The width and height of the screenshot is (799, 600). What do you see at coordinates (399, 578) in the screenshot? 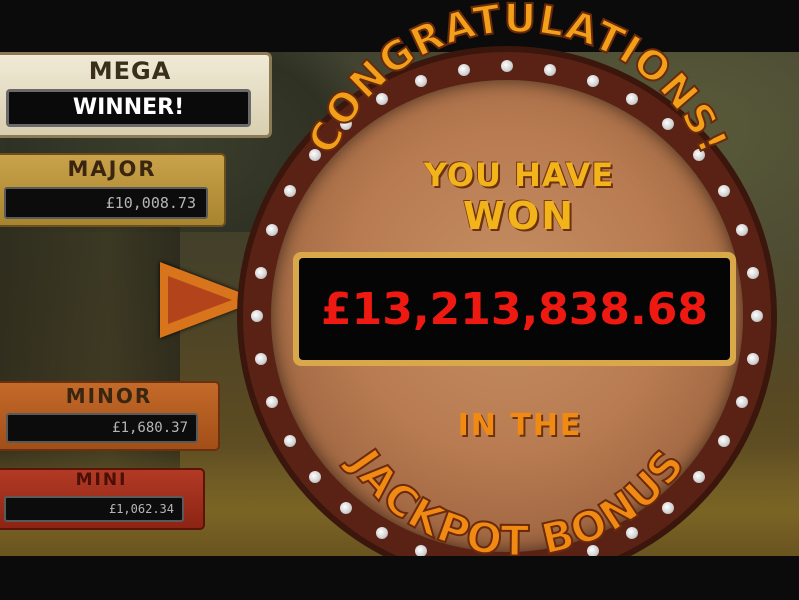
I see `letterbox-bottom` at bounding box center [399, 578].